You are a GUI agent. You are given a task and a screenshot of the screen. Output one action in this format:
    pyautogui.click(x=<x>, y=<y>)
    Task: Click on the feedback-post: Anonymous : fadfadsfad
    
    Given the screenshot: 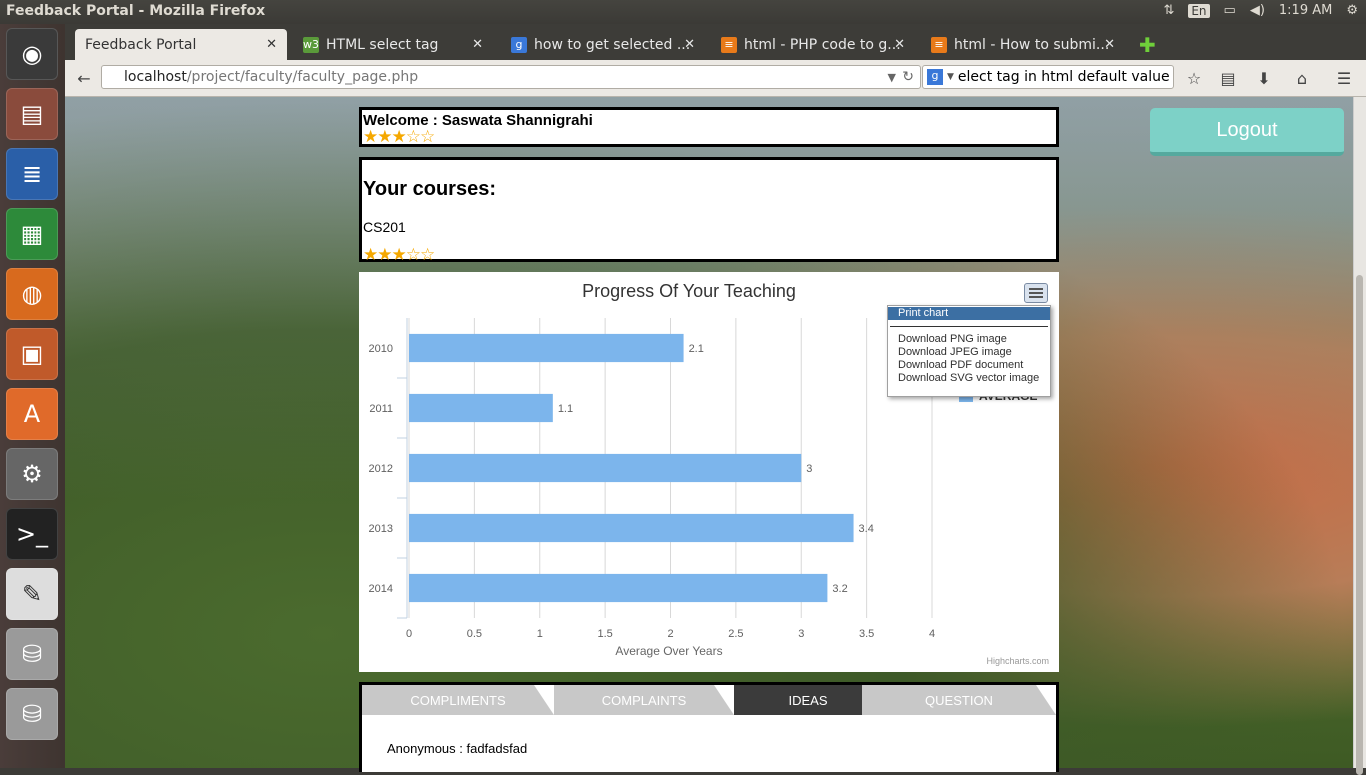 What is the action you would take?
    pyautogui.click(x=457, y=748)
    